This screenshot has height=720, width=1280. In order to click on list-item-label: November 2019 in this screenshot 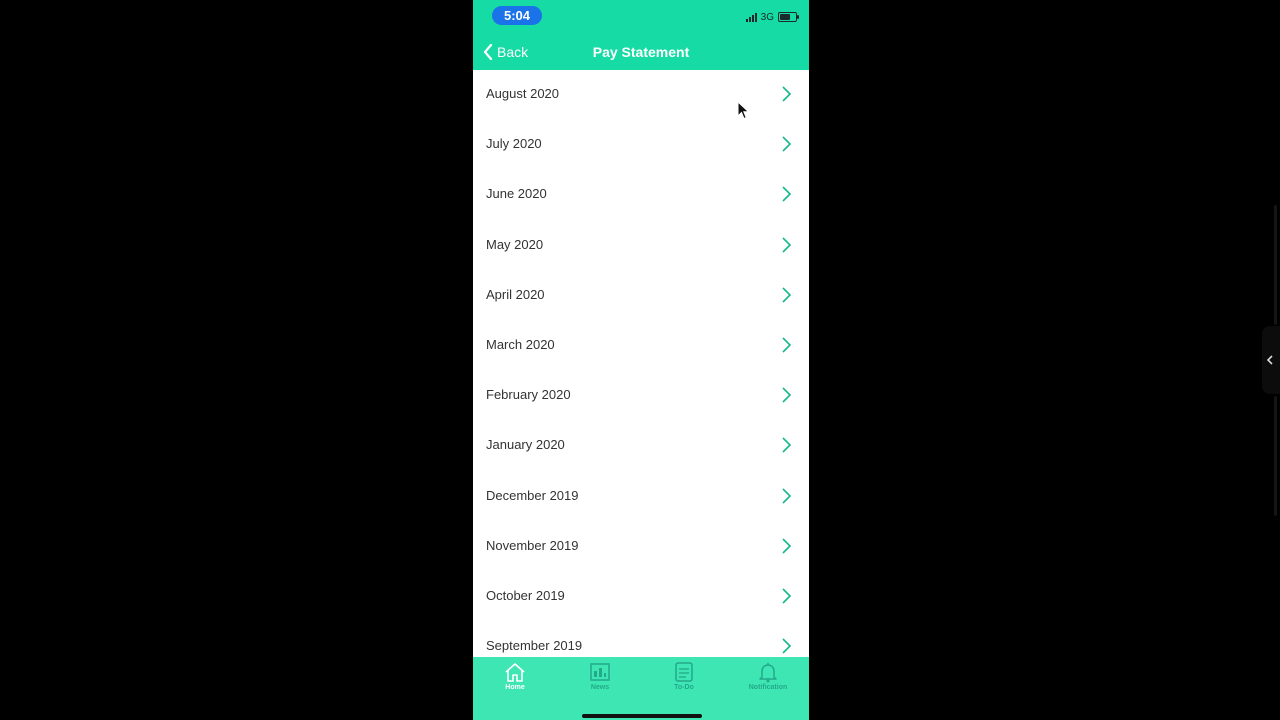, I will do `click(532, 545)`.